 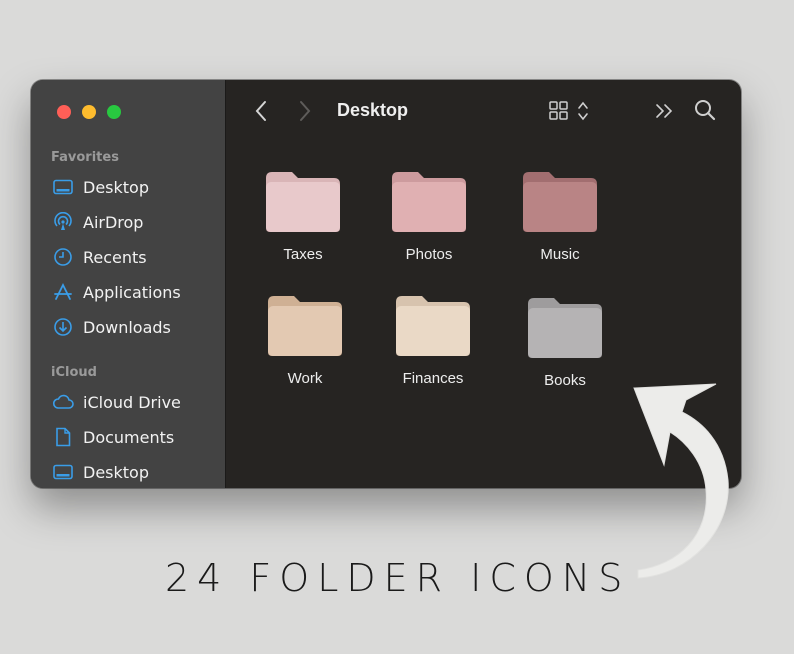 I want to click on zoom-button, so click(x=114, y=112).